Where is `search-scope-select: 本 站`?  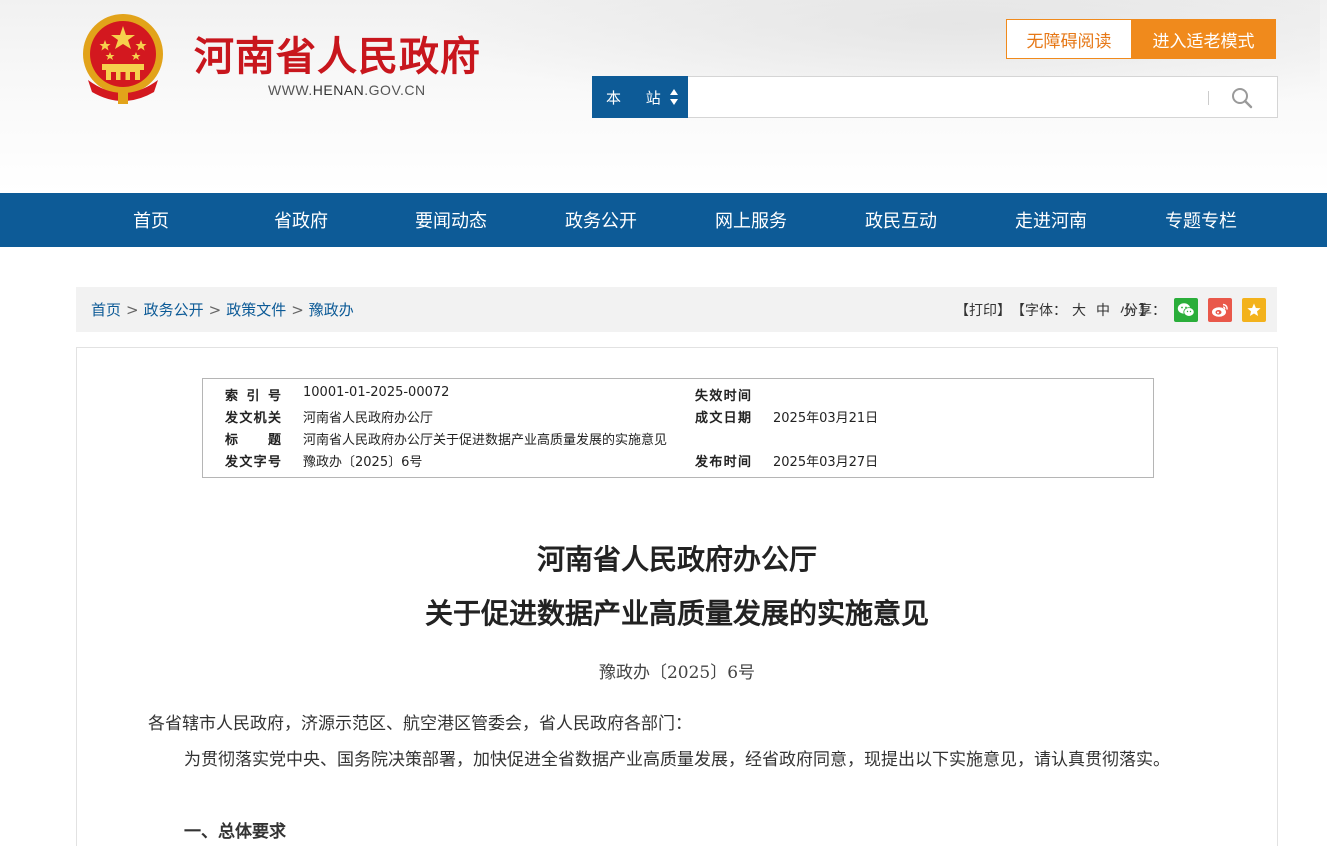
search-scope-select: 本 站 is located at coordinates (640, 97).